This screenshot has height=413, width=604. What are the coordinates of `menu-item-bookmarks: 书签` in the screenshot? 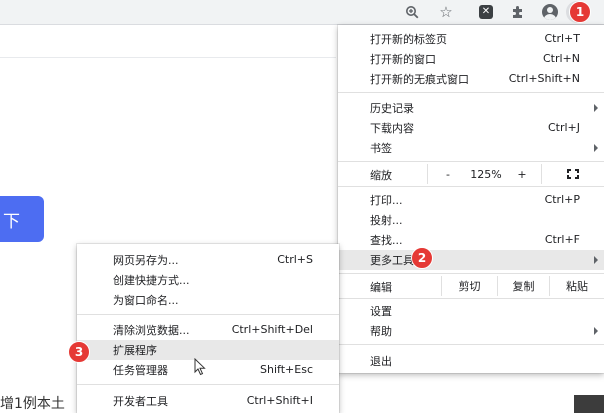 It's located at (471, 148).